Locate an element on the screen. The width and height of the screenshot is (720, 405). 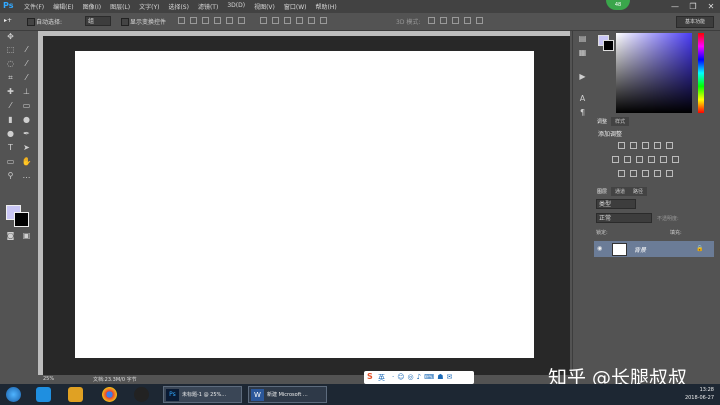
tab-adjustments: 调整 is located at coordinates (602, 121).